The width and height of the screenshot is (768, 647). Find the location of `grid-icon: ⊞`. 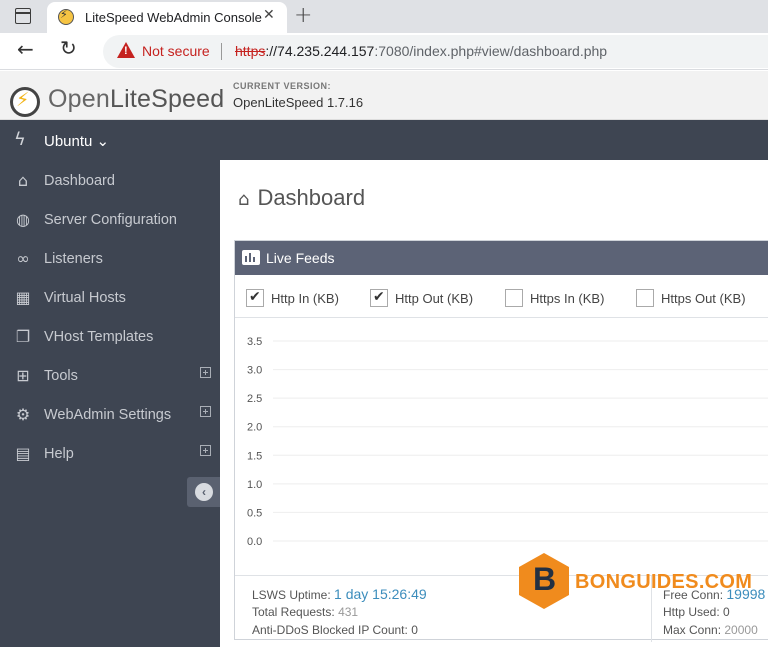

grid-icon: ⊞ is located at coordinates (23, 375).